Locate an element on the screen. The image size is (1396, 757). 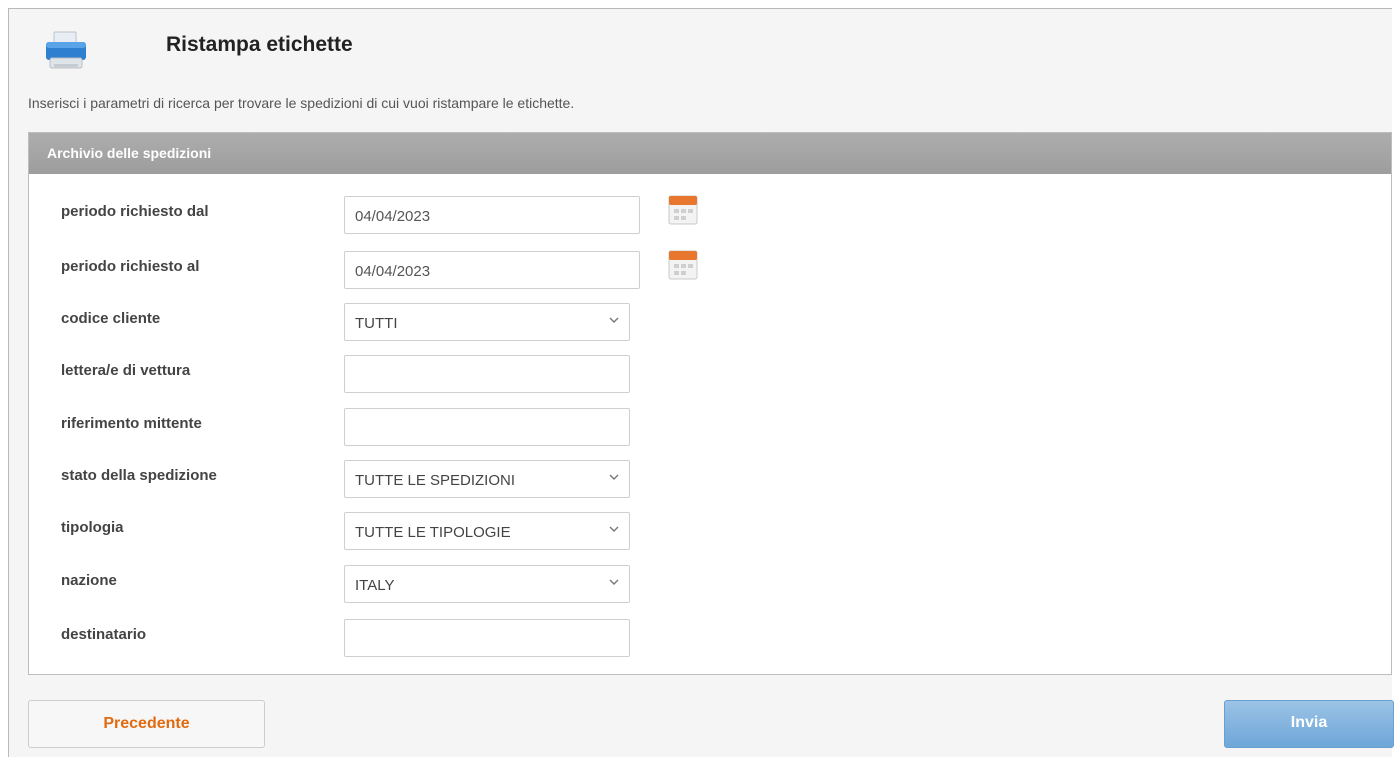
date-from-input: 04/04/2023 is located at coordinates (492, 215).